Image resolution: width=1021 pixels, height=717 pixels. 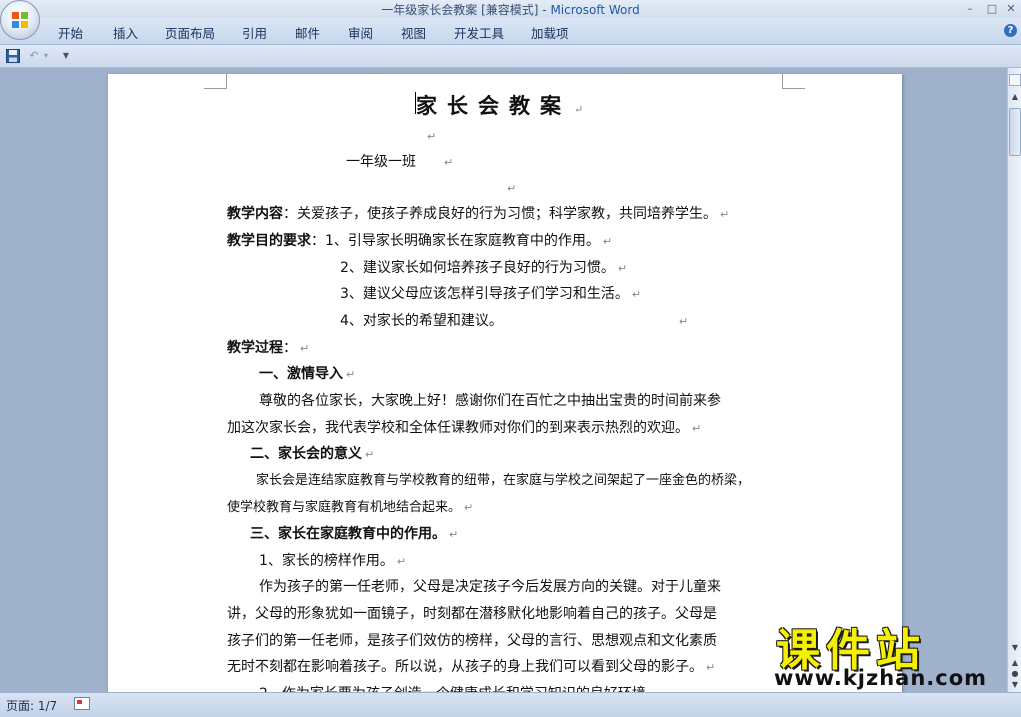 What do you see at coordinates (970, 8) in the screenshot?
I see `minimize-button: –` at bounding box center [970, 8].